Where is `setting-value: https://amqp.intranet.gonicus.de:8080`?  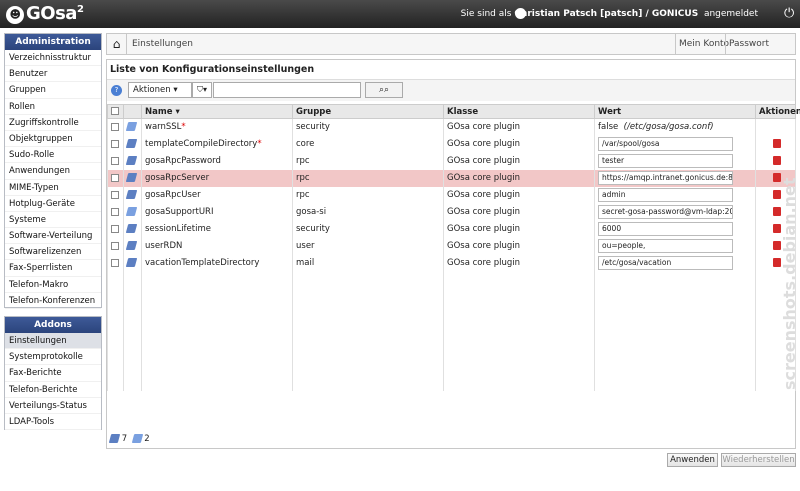 setting-value: https://amqp.intranet.gonicus.de:8080 is located at coordinates (675, 178).